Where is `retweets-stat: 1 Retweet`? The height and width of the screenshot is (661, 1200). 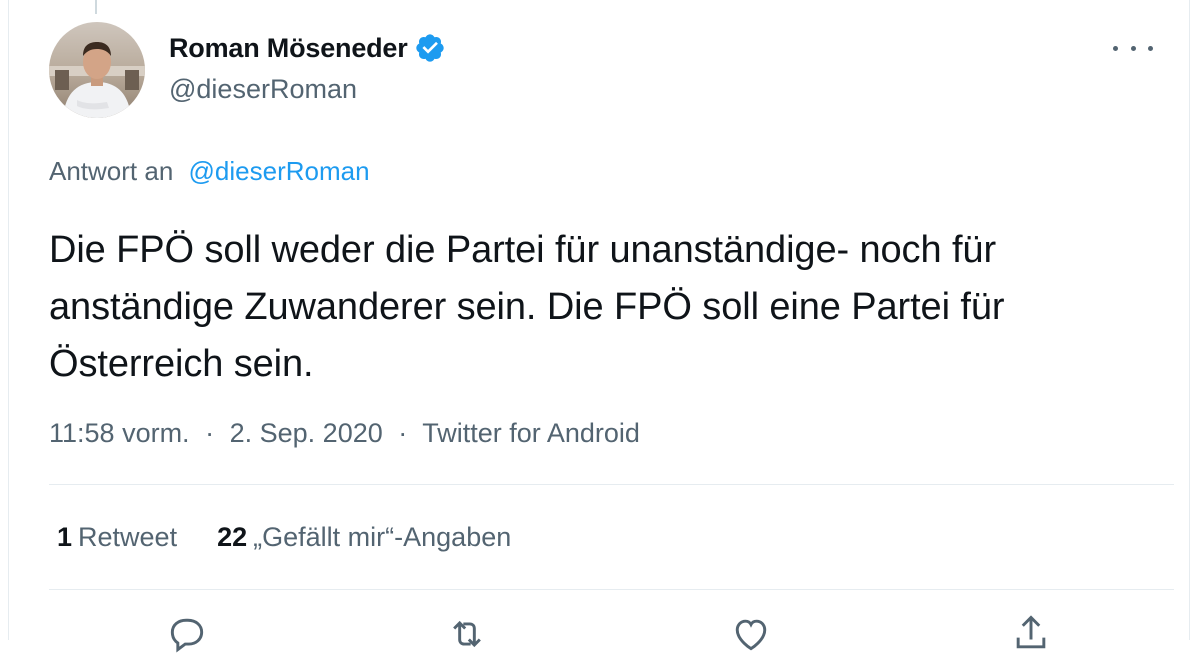 retweets-stat: 1 Retweet is located at coordinates (117, 537).